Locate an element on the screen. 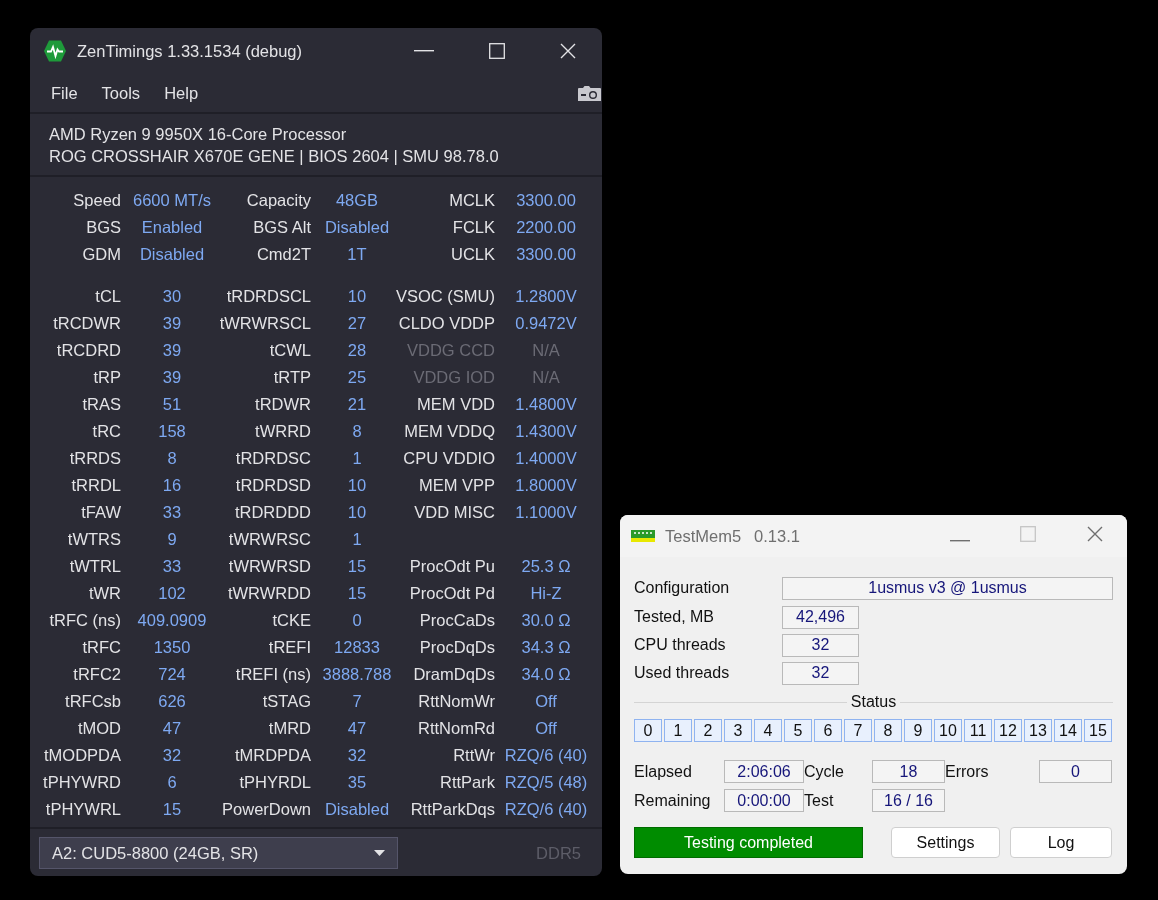  timing-label: tWRWRDD is located at coordinates (269, 593).